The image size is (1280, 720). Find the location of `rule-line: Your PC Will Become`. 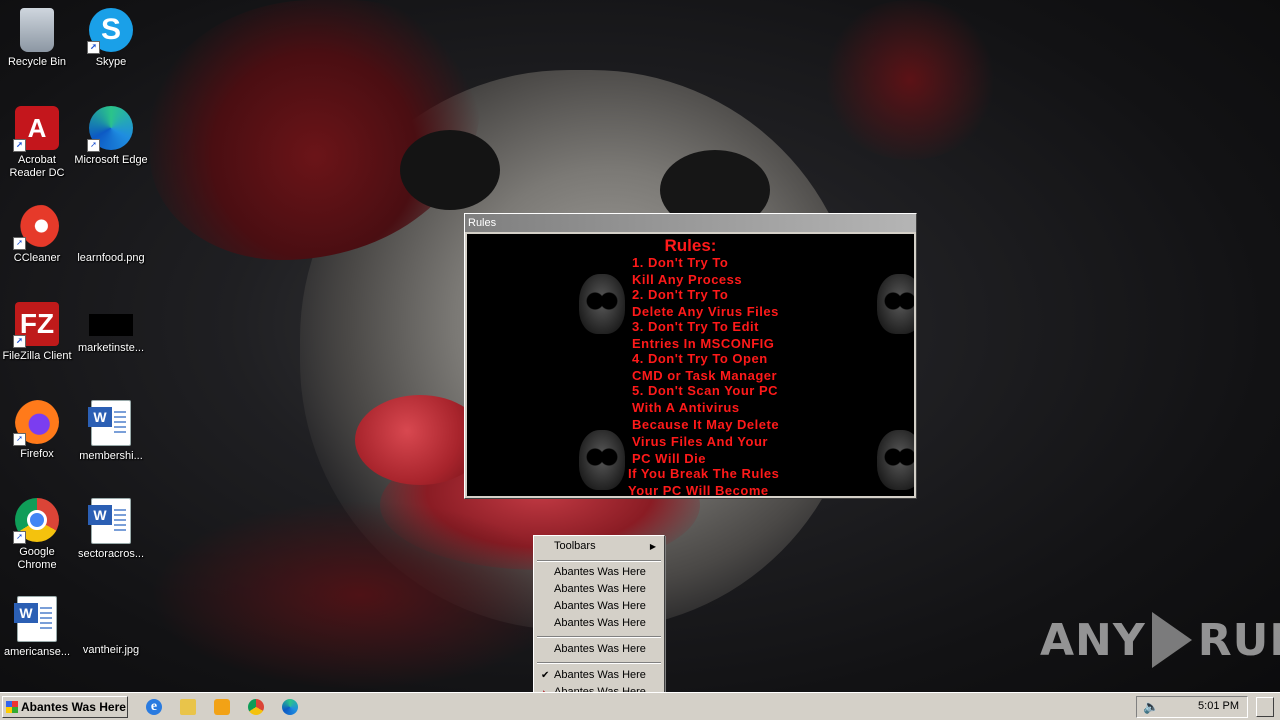

rule-line: Your PC Will Become is located at coordinates (698, 489).